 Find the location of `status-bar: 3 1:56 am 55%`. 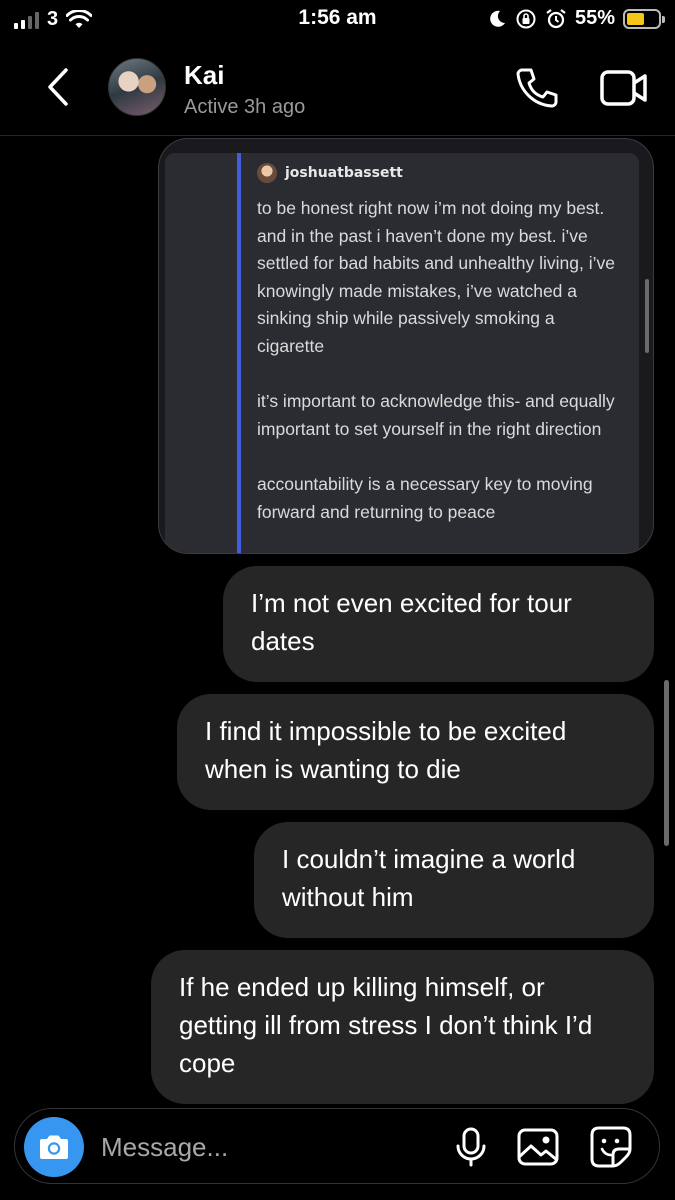

status-bar: 3 1:56 am 55% is located at coordinates (337, 20).